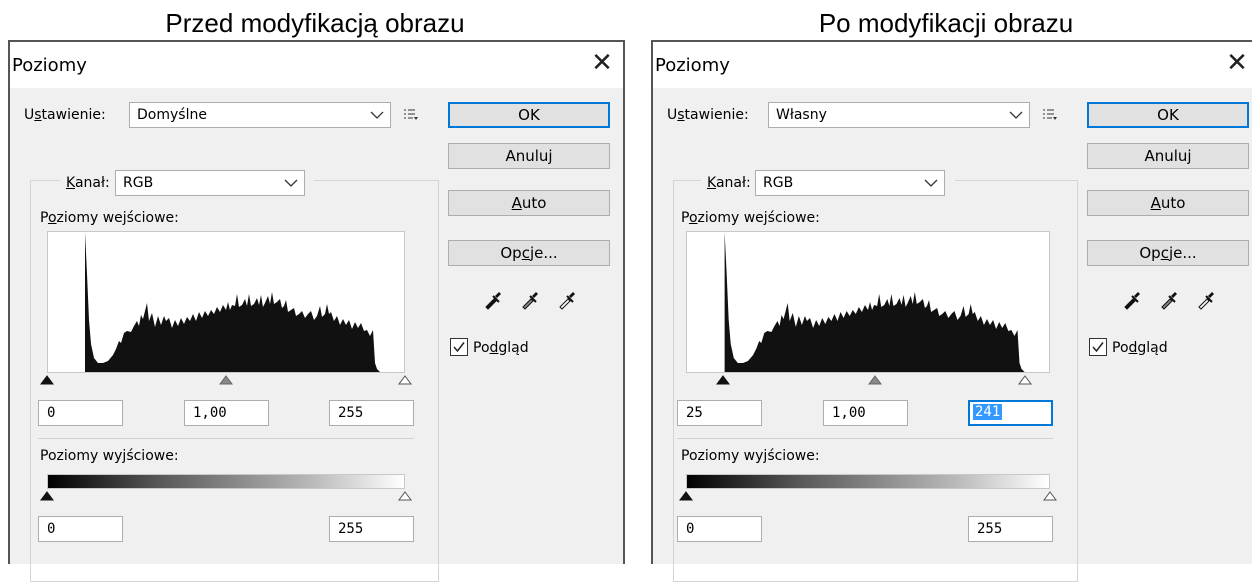 The height and width of the screenshot is (582, 1252). I want to click on preset-select: Własny, so click(899, 115).